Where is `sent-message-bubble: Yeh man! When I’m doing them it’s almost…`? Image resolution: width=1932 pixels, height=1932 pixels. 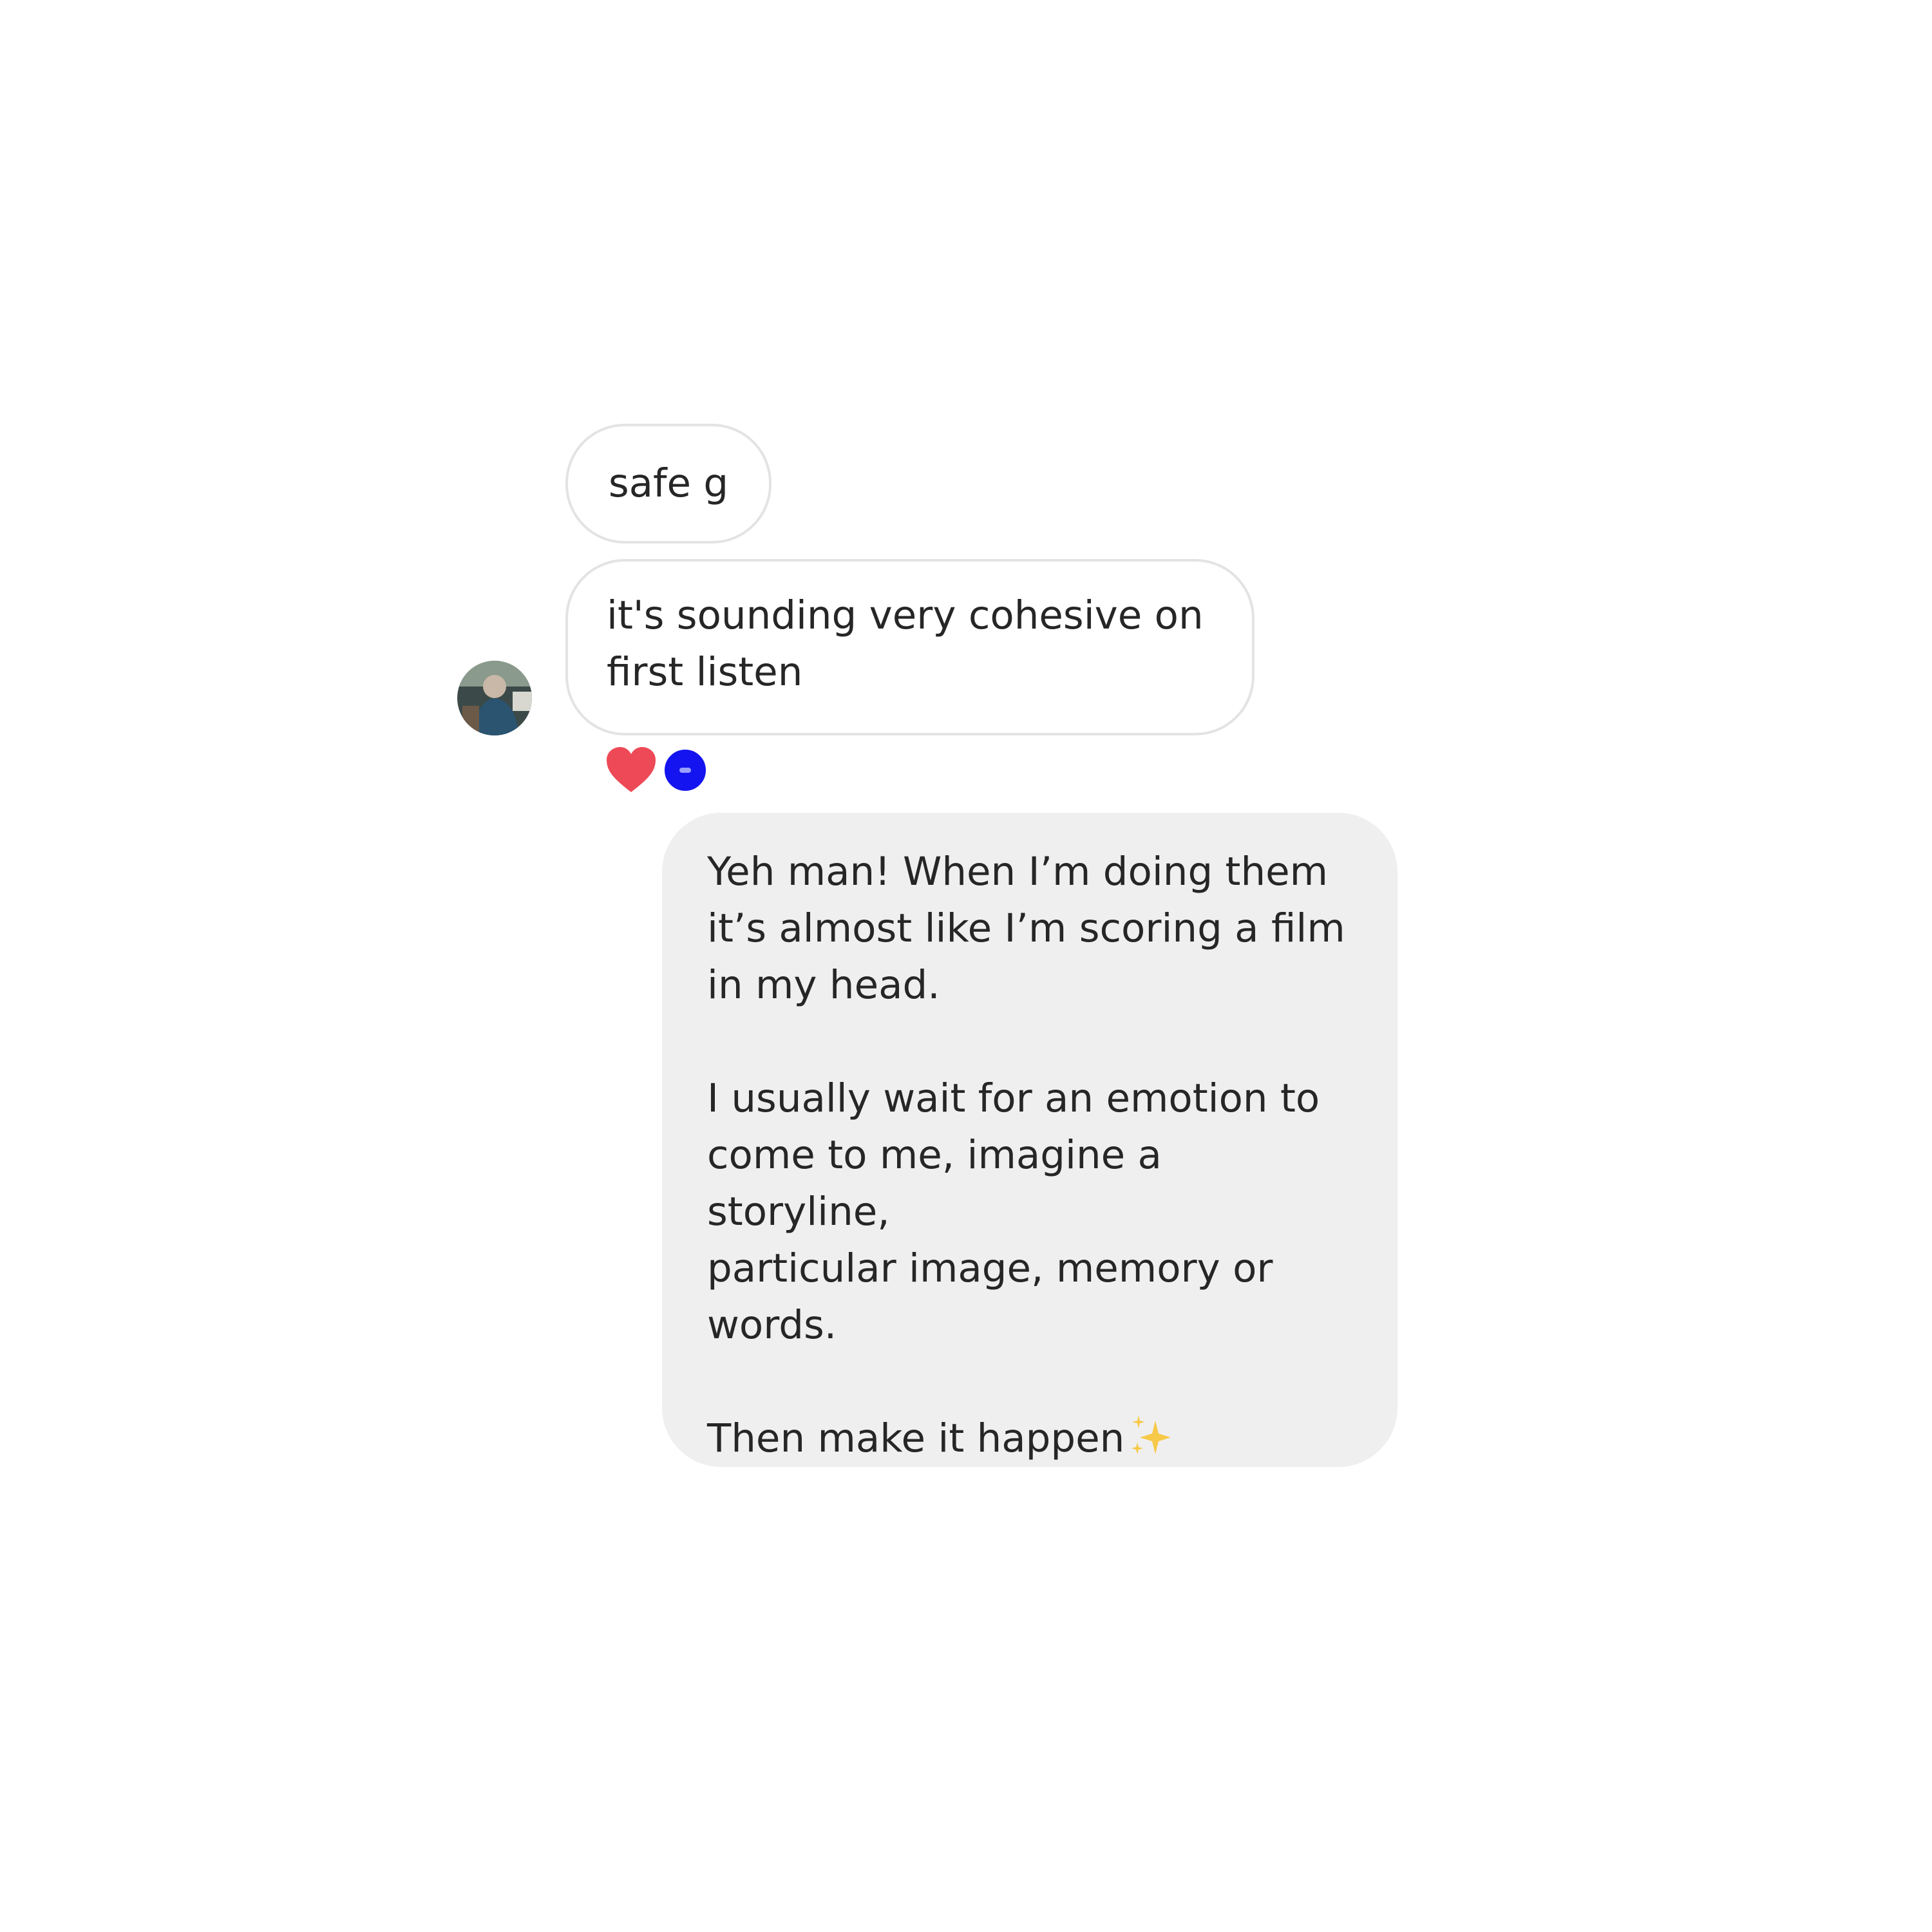
sent-message-bubble: Yeh man! When I’m doing them it’s almost… is located at coordinates (1029, 1140).